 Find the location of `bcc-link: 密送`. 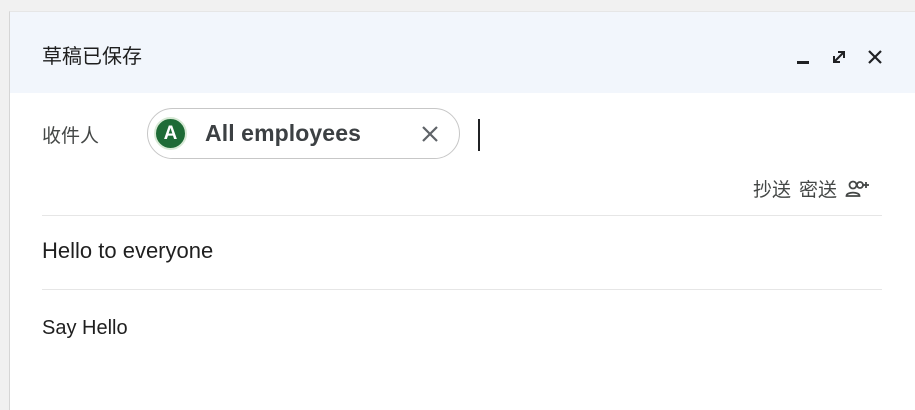

bcc-link: 密送 is located at coordinates (818, 188).